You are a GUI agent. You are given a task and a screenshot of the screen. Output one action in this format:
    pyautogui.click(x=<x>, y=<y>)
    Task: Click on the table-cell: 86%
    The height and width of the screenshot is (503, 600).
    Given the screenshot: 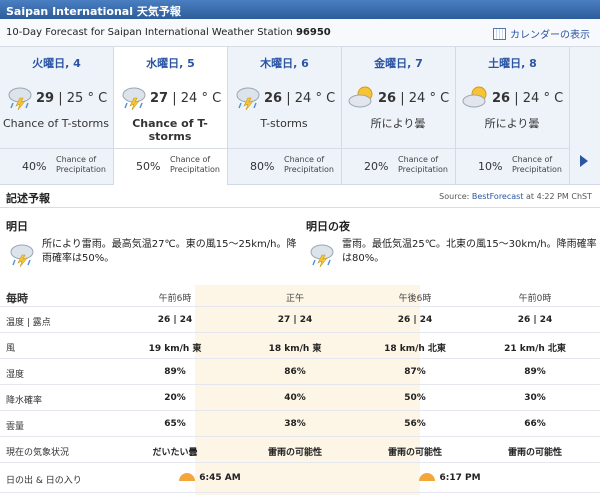 What is the action you would take?
    pyautogui.click(x=295, y=372)
    